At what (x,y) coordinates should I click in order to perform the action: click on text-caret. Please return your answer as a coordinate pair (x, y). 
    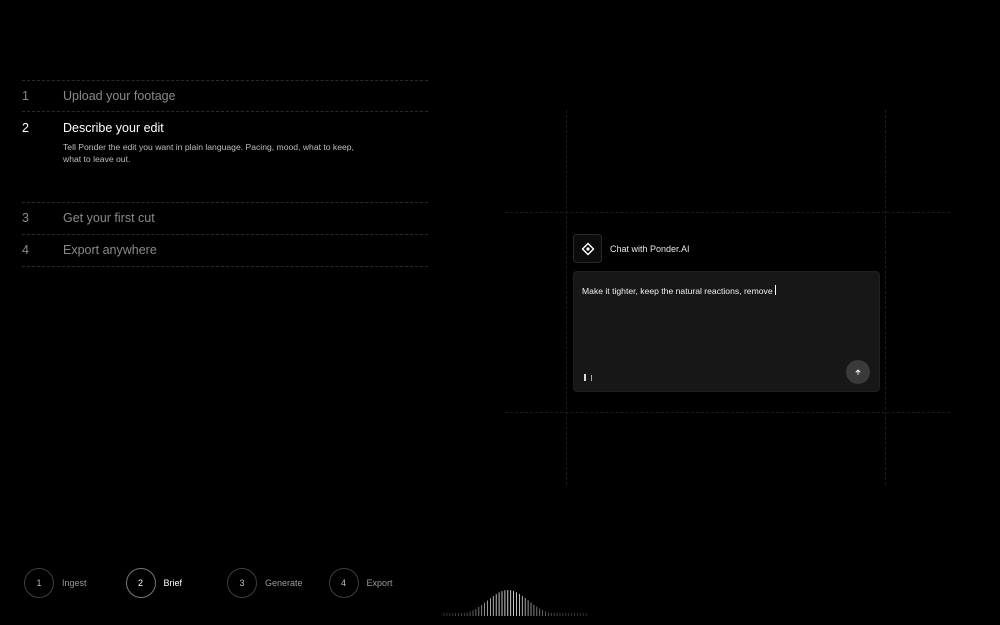
    Looking at the image, I should click on (775, 290).